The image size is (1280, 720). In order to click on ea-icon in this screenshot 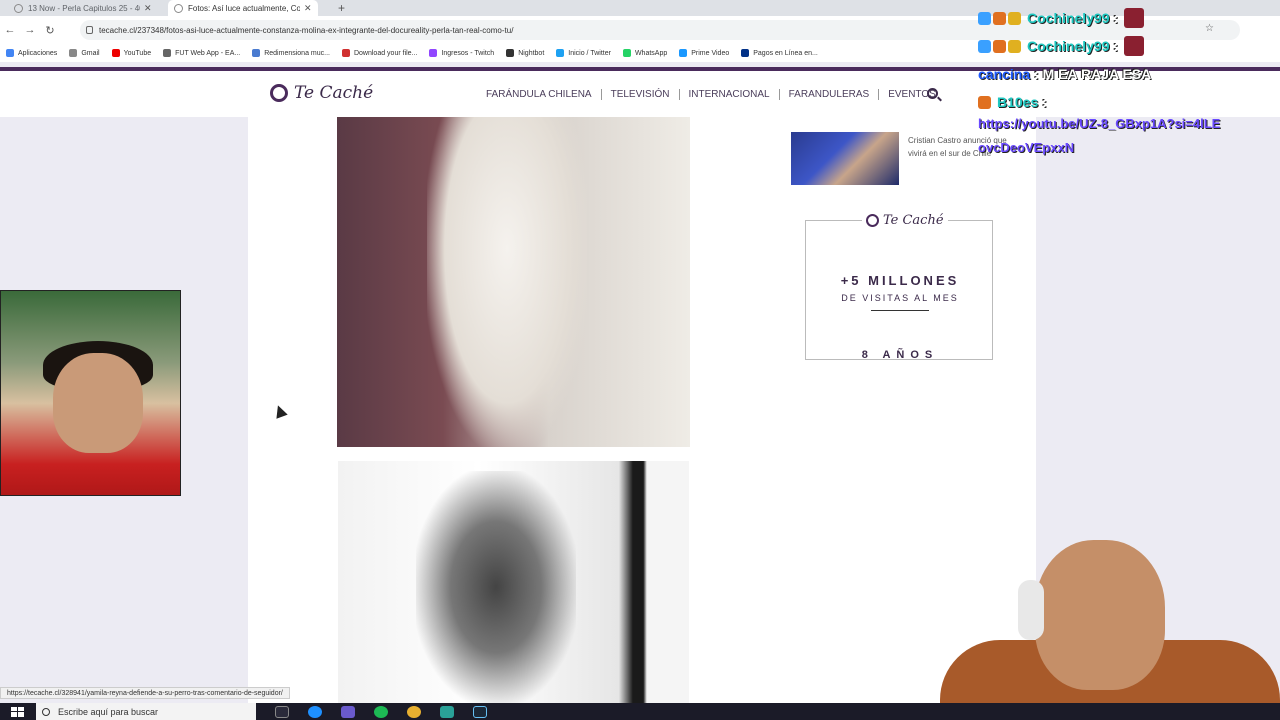, I will do `click(167, 53)`.